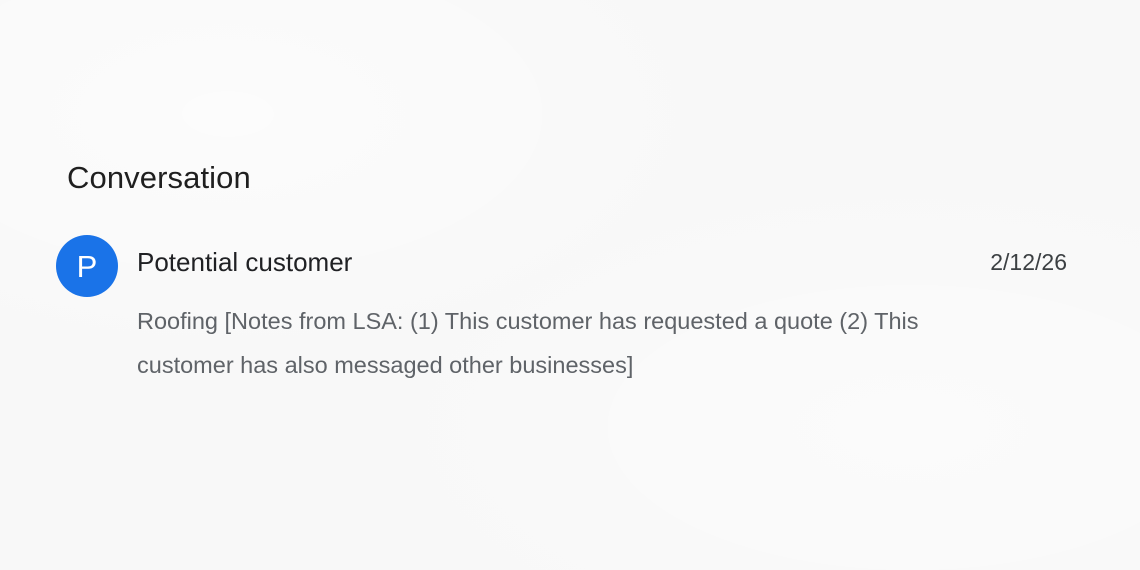 The height and width of the screenshot is (570, 1140). Describe the element at coordinates (1028, 262) in the screenshot. I see `conversation-date: 2/12/26` at that location.